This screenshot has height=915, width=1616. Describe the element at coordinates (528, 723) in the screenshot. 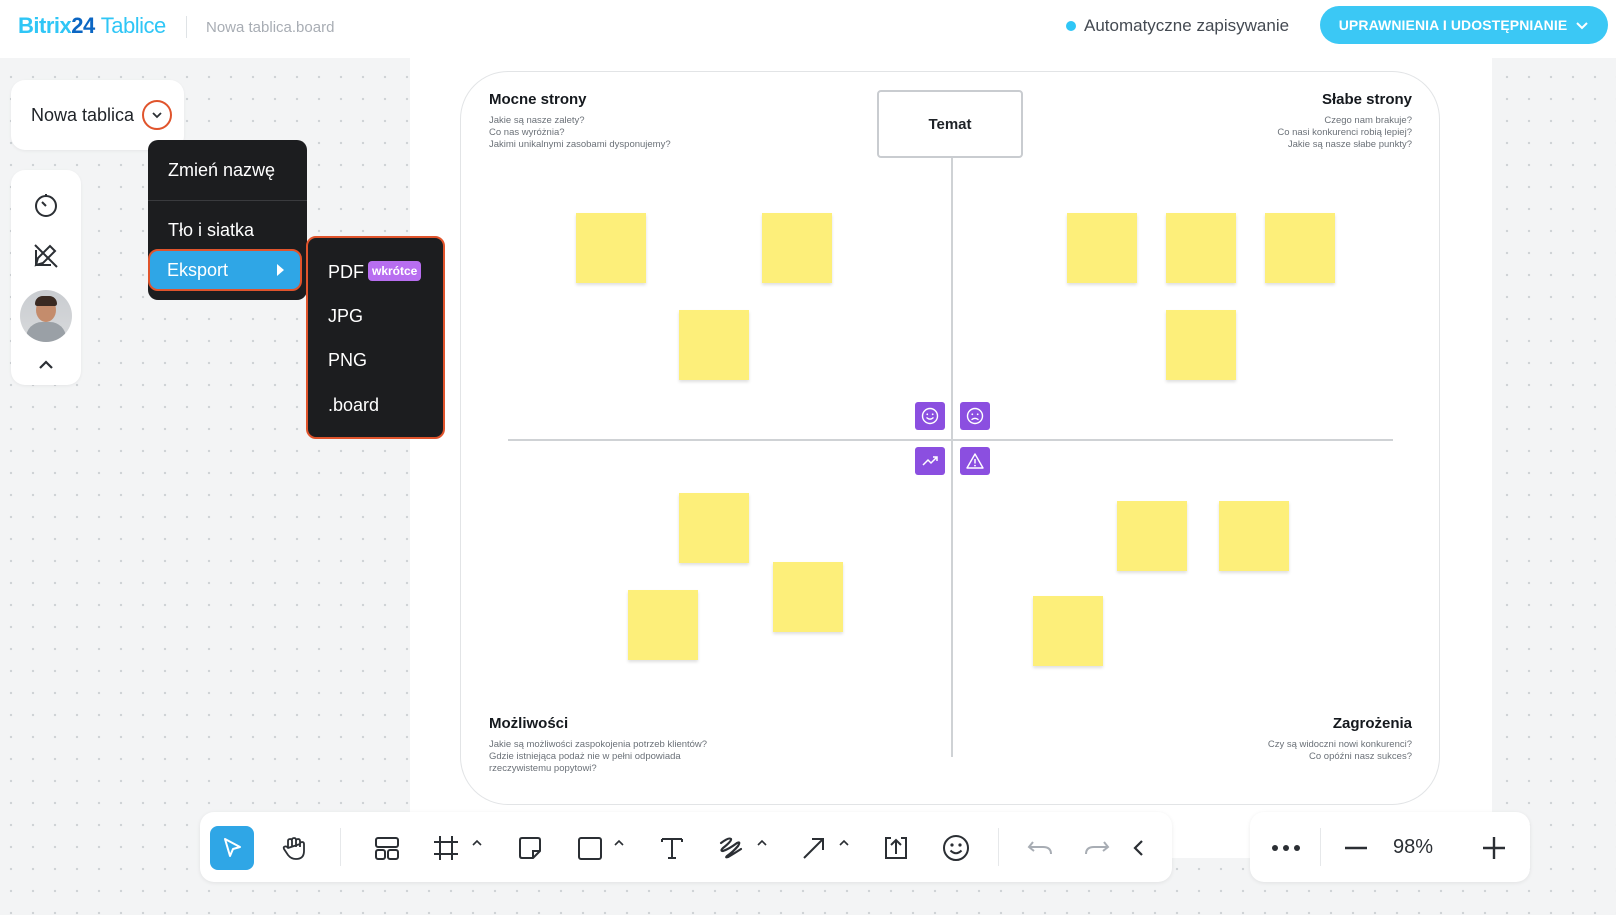

I see `opportunities-title: Możliwości` at that location.